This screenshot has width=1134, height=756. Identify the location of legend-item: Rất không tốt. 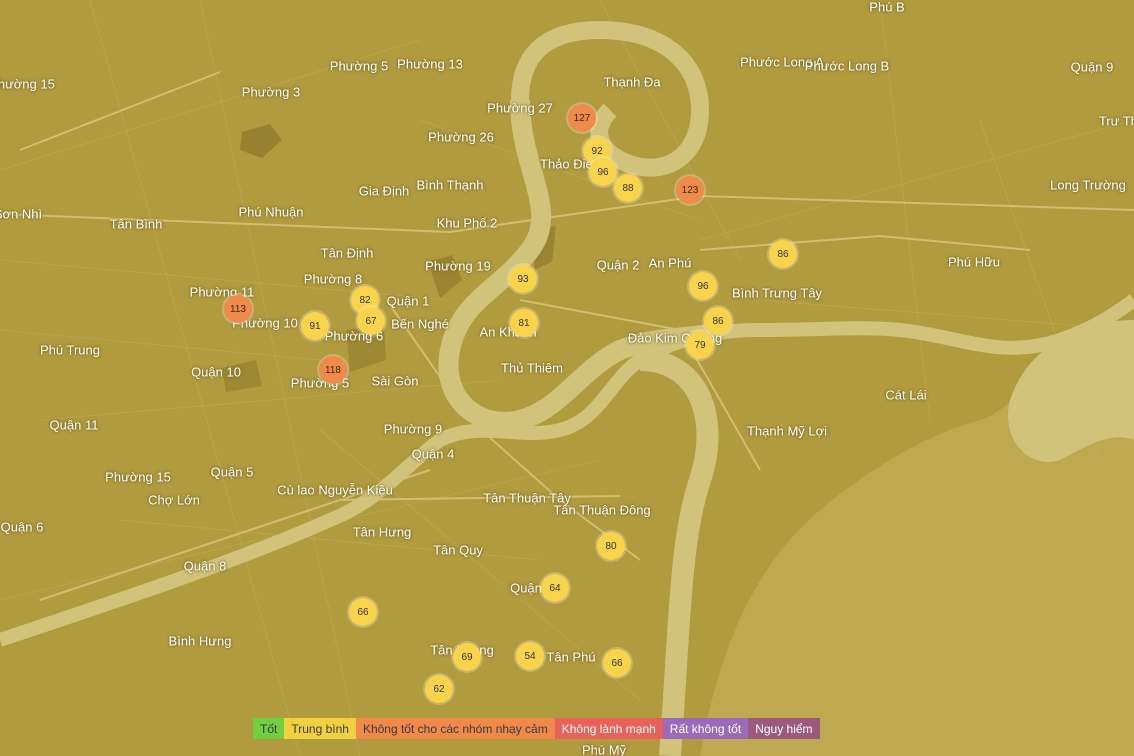
(705, 728).